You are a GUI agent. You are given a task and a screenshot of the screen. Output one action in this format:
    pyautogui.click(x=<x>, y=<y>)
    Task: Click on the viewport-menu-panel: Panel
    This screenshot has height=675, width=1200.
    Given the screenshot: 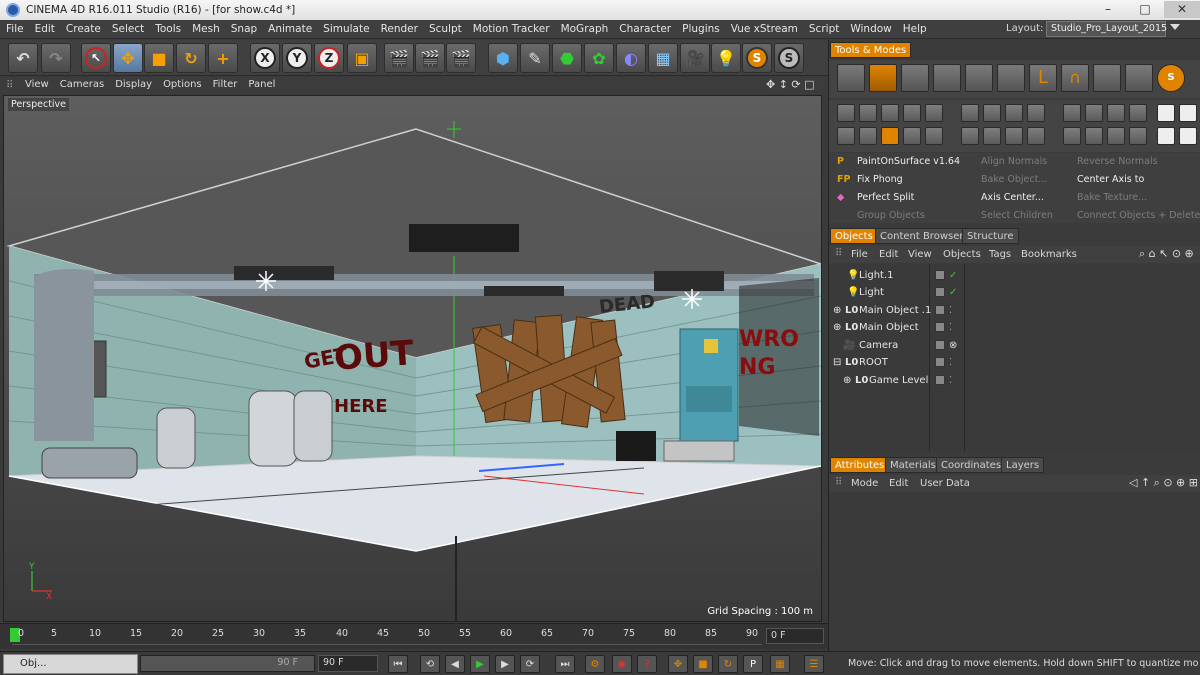 What is the action you would take?
    pyautogui.click(x=261, y=84)
    